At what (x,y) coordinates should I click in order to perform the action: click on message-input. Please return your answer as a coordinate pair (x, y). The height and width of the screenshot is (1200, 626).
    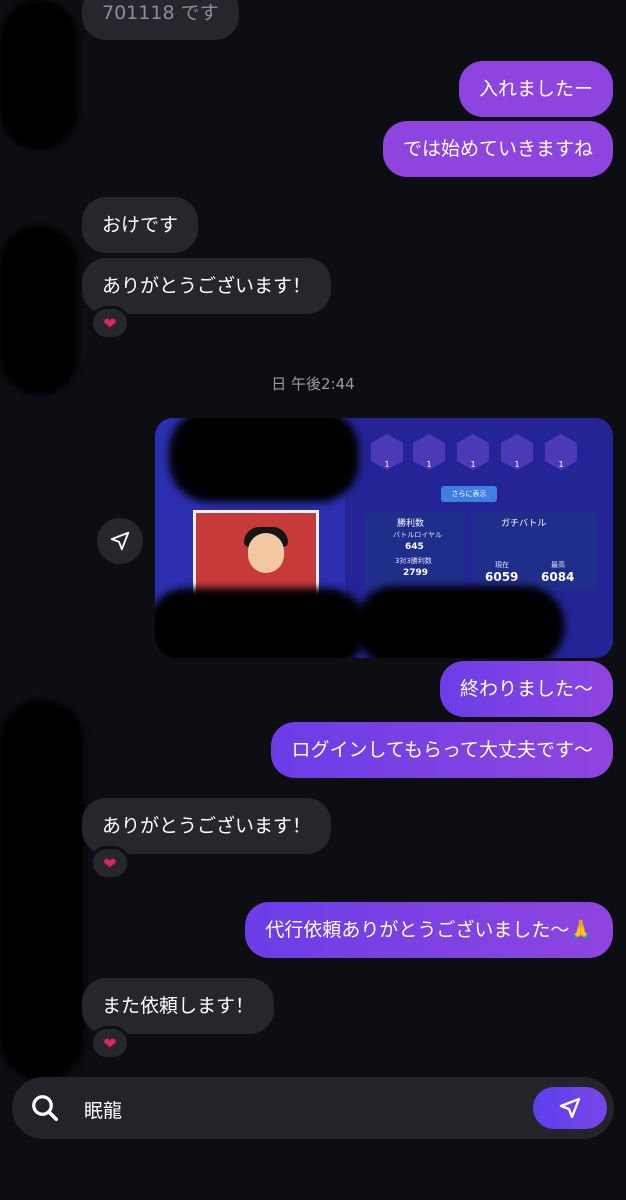
    Looking at the image, I should click on (304, 1109).